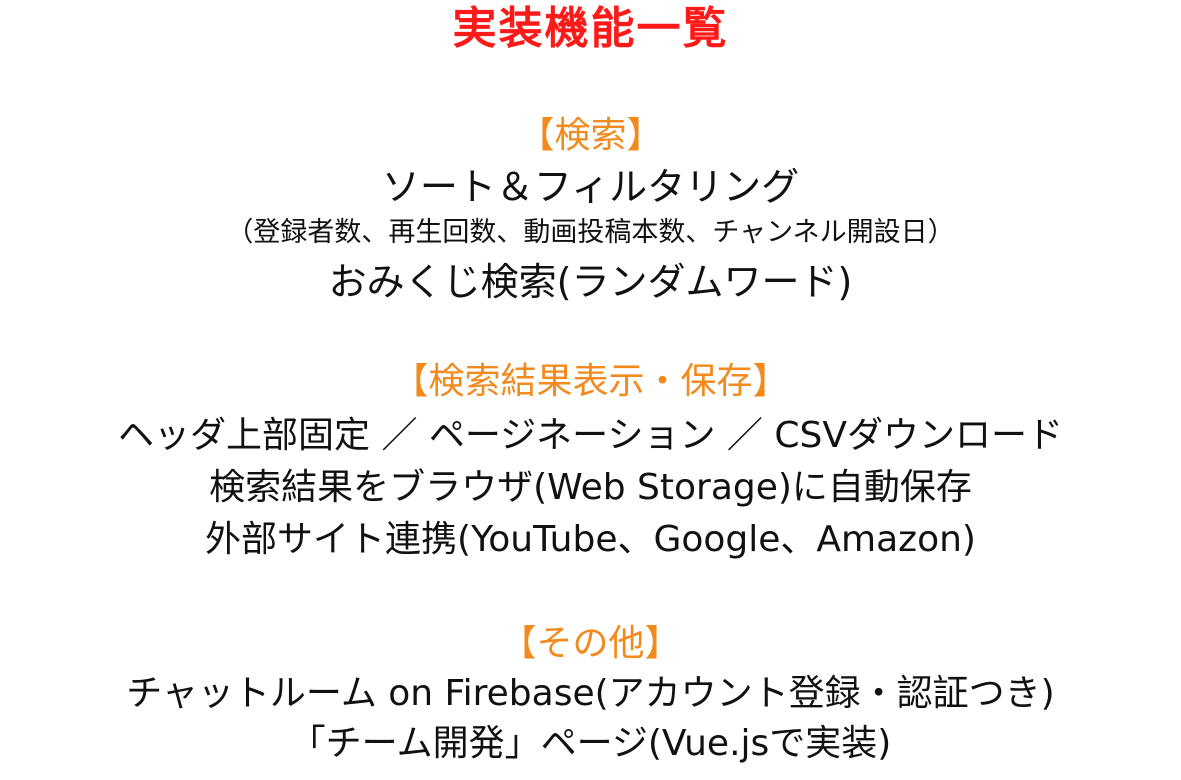 This screenshot has width=1181, height=780. I want to click on section-heading-other: 【その他】, so click(590, 643).